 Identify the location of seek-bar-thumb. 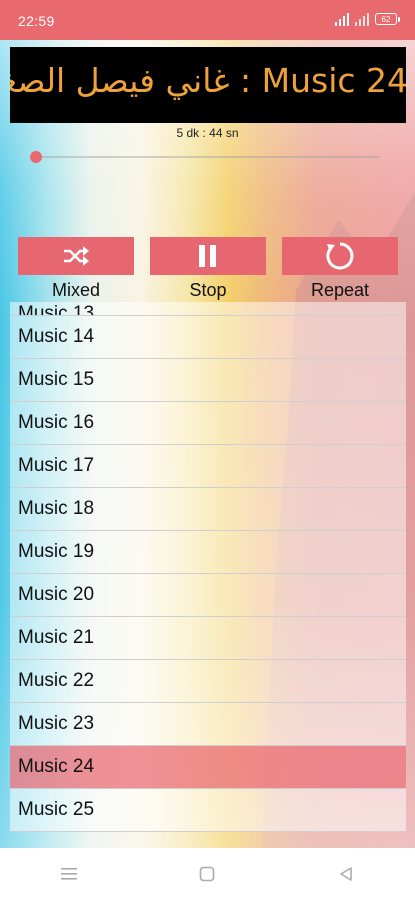
(36, 157).